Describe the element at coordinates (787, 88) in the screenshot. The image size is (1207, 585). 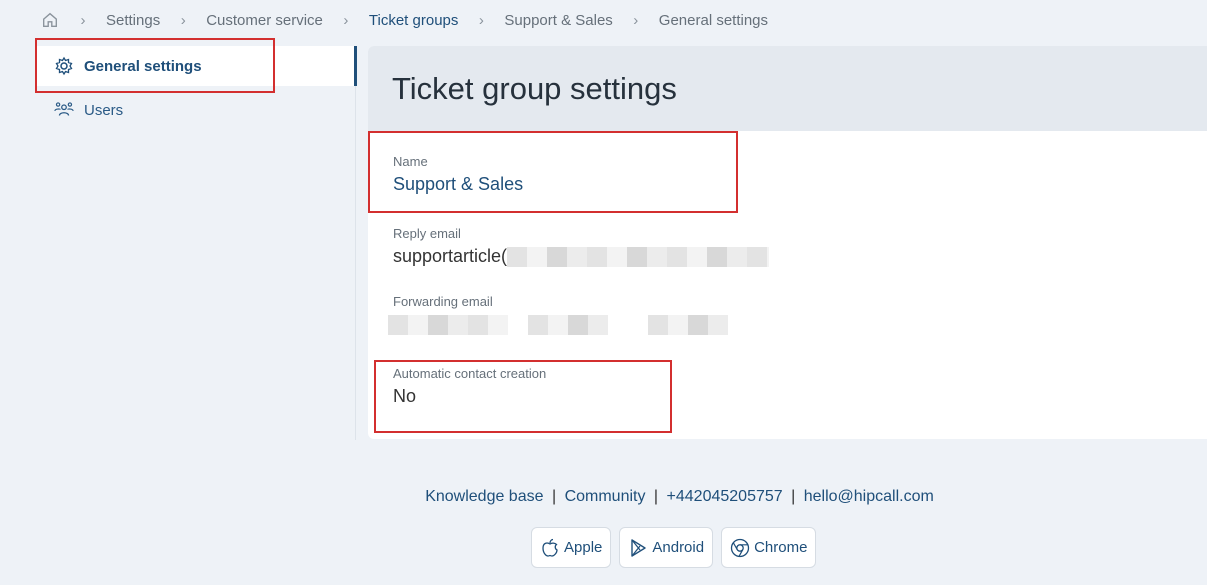
I see `card-header: Ticket group settings` at that location.